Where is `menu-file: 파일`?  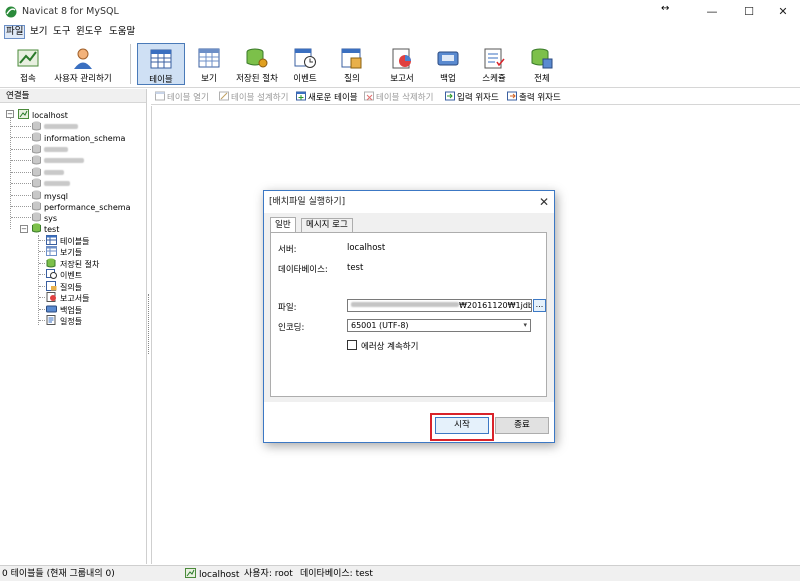 menu-file: 파일 is located at coordinates (15, 32).